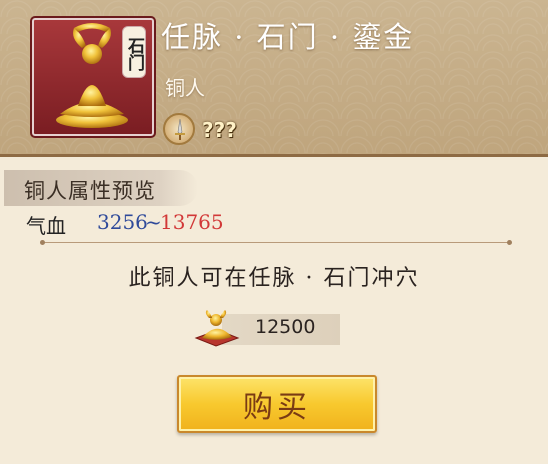 Image resolution: width=548 pixels, height=464 pixels. What do you see at coordinates (93, 77) in the screenshot?
I see `item-portrait: 石门` at bounding box center [93, 77].